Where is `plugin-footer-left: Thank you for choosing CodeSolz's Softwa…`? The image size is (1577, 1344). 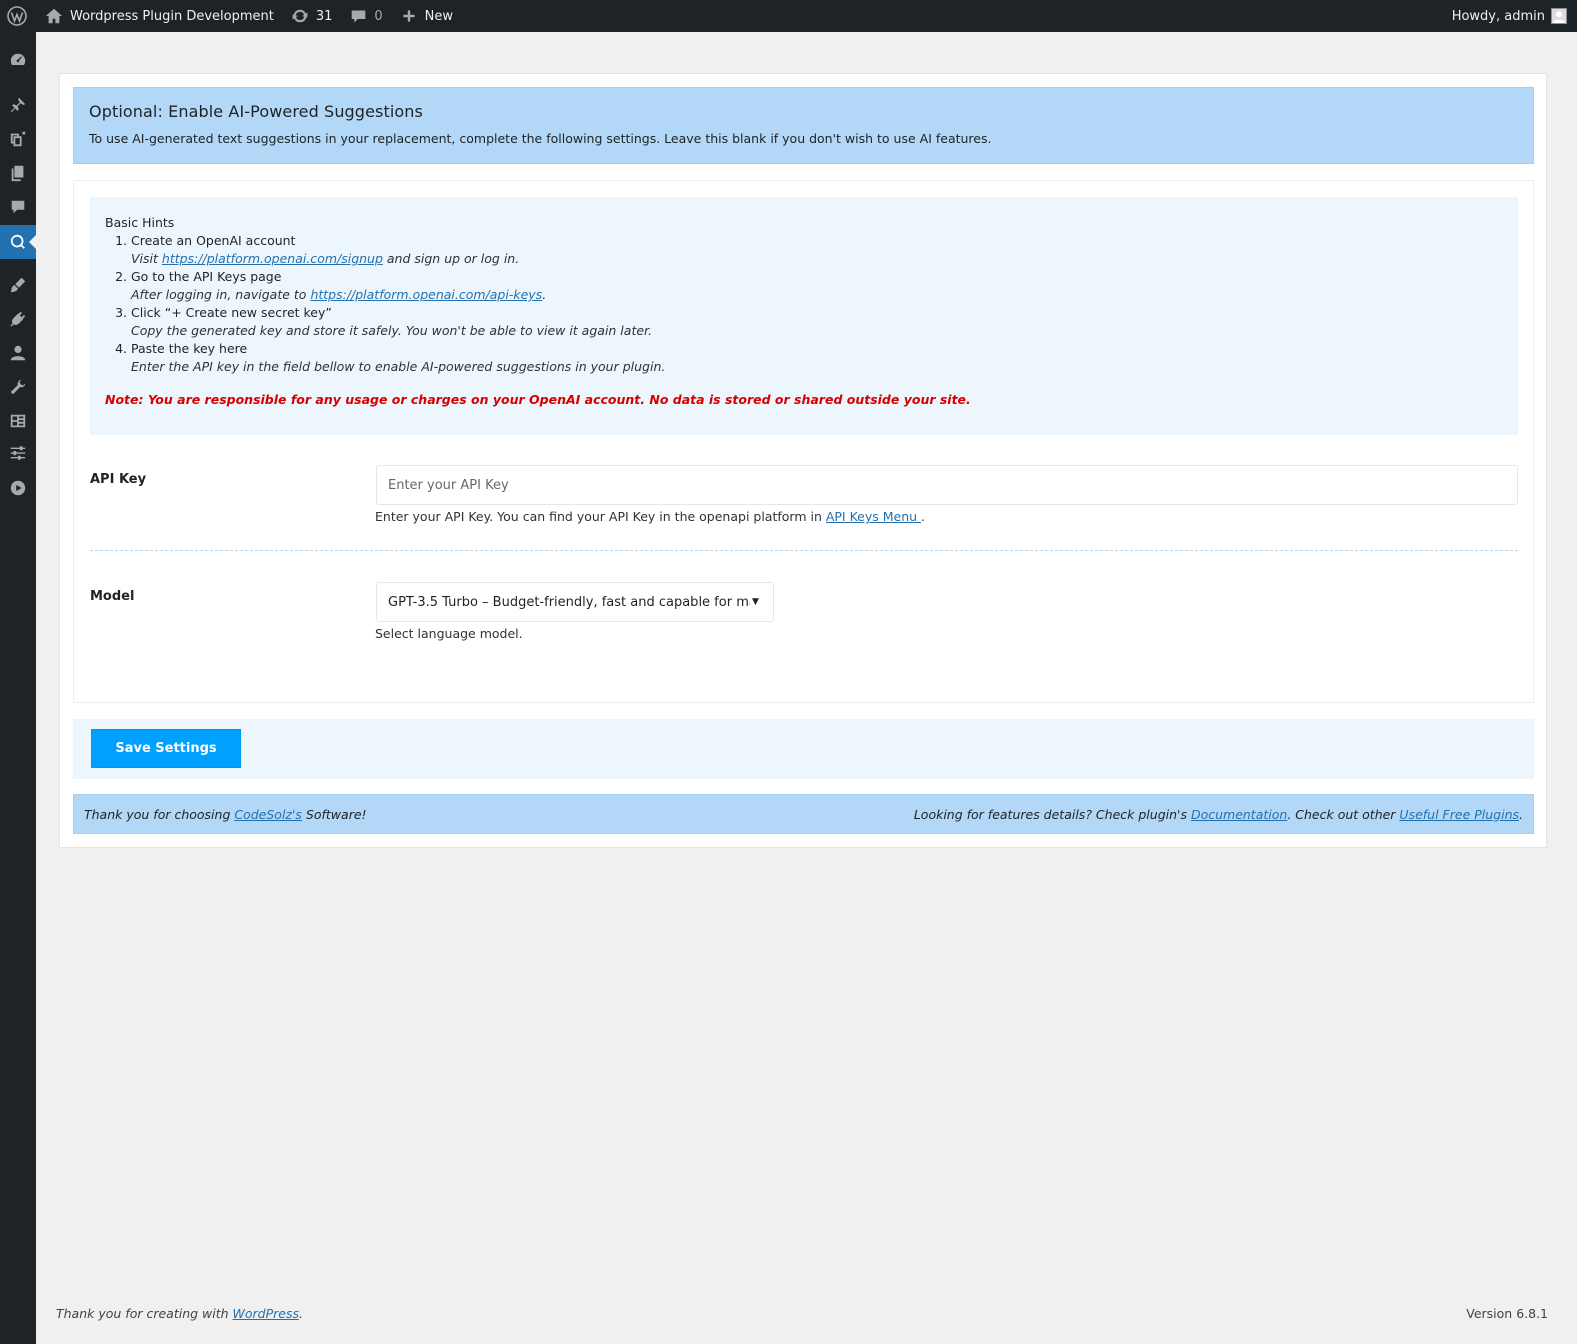
plugin-footer-left: Thank you for choosing CodeSolz's Softwa… is located at coordinates (225, 814).